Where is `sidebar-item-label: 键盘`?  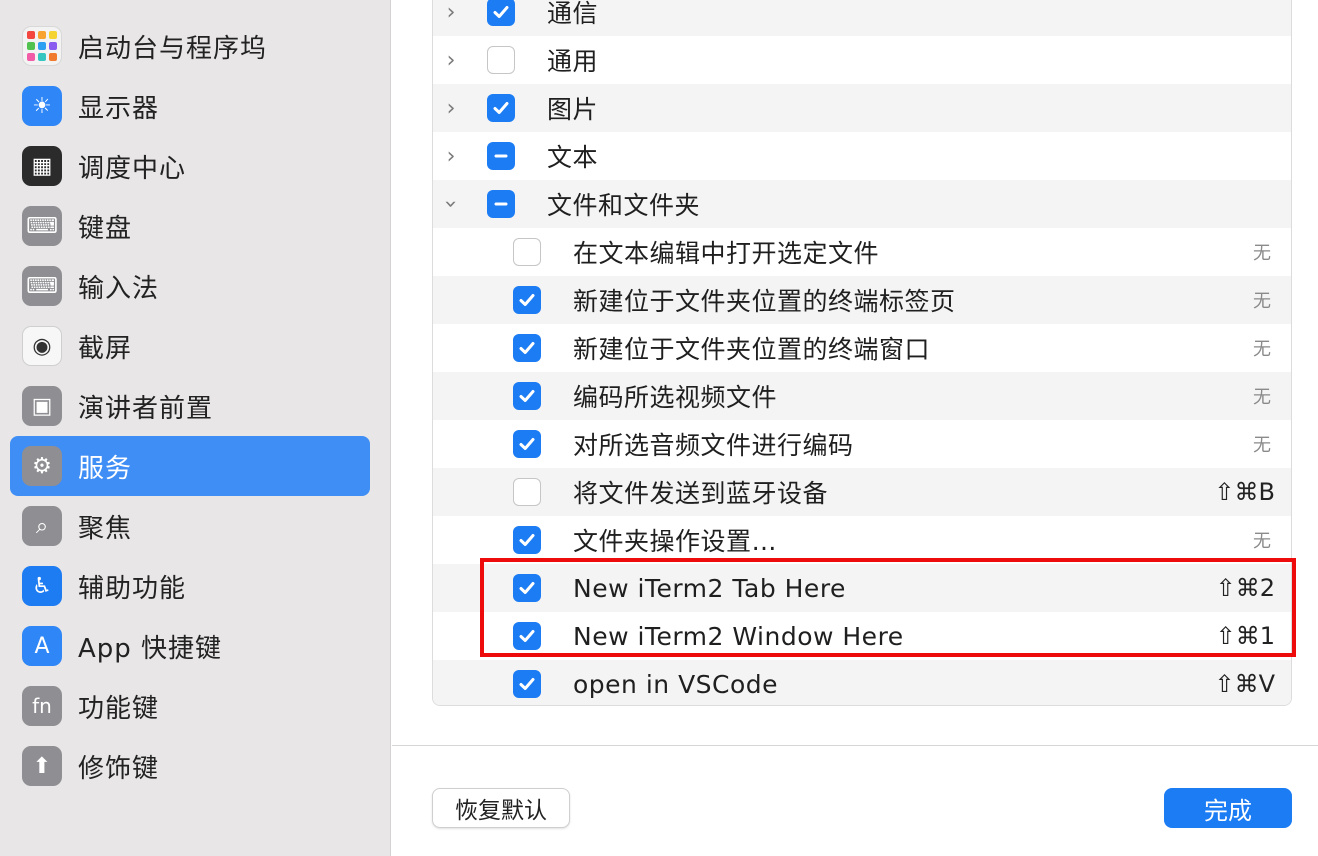 sidebar-item-label: 键盘 is located at coordinates (105, 228).